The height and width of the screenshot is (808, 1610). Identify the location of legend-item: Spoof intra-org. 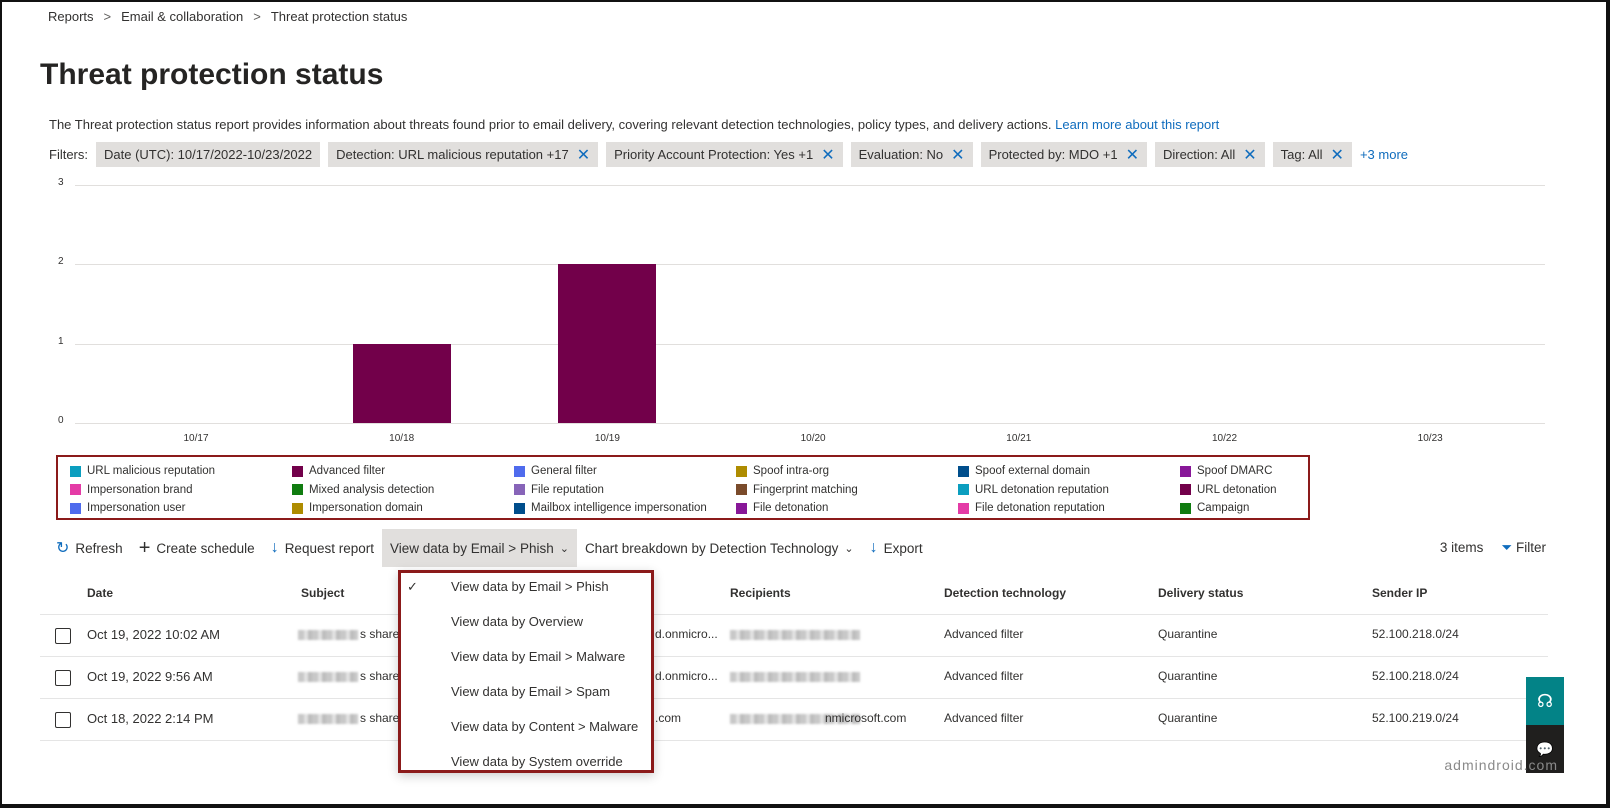
(847, 471).